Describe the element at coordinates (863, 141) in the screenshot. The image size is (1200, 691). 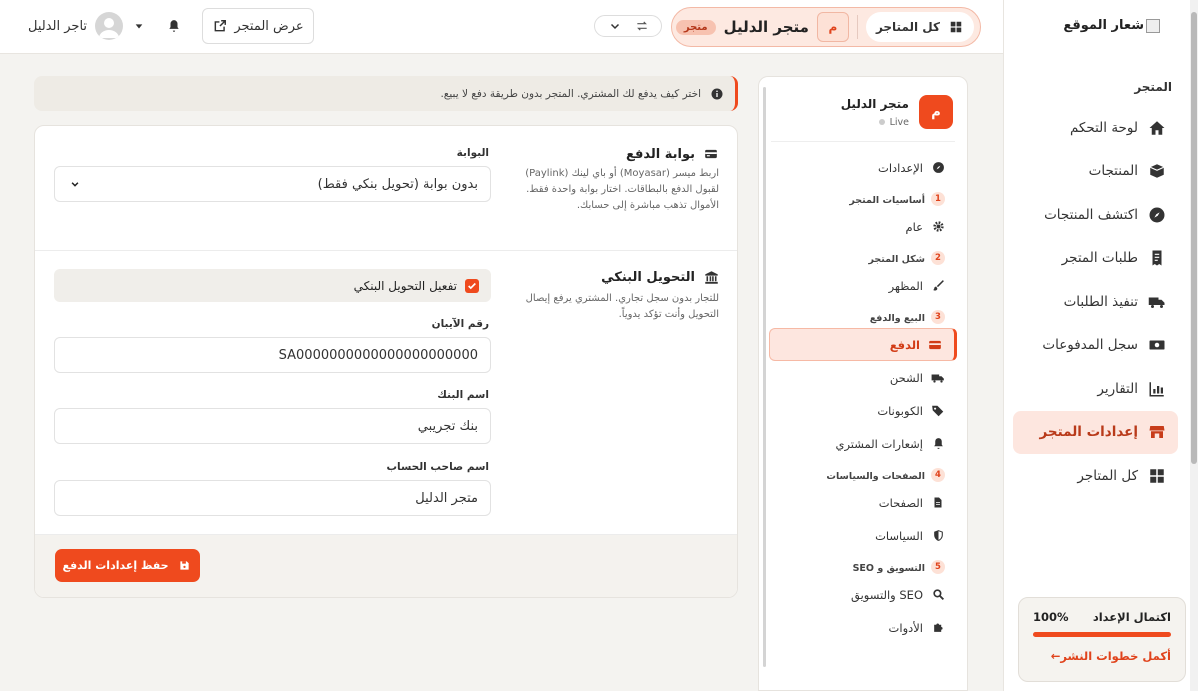
I see `divider` at that location.